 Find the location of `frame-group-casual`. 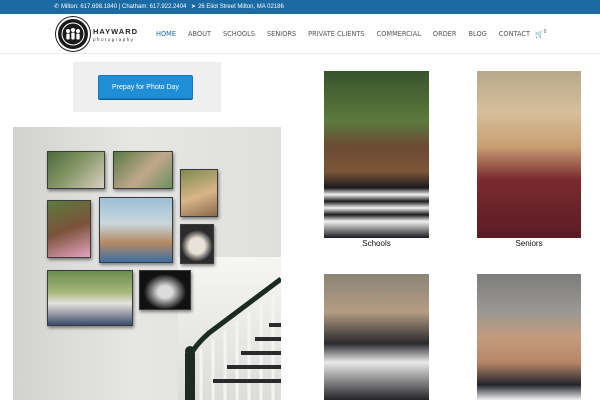

frame-group-casual is located at coordinates (143, 170).